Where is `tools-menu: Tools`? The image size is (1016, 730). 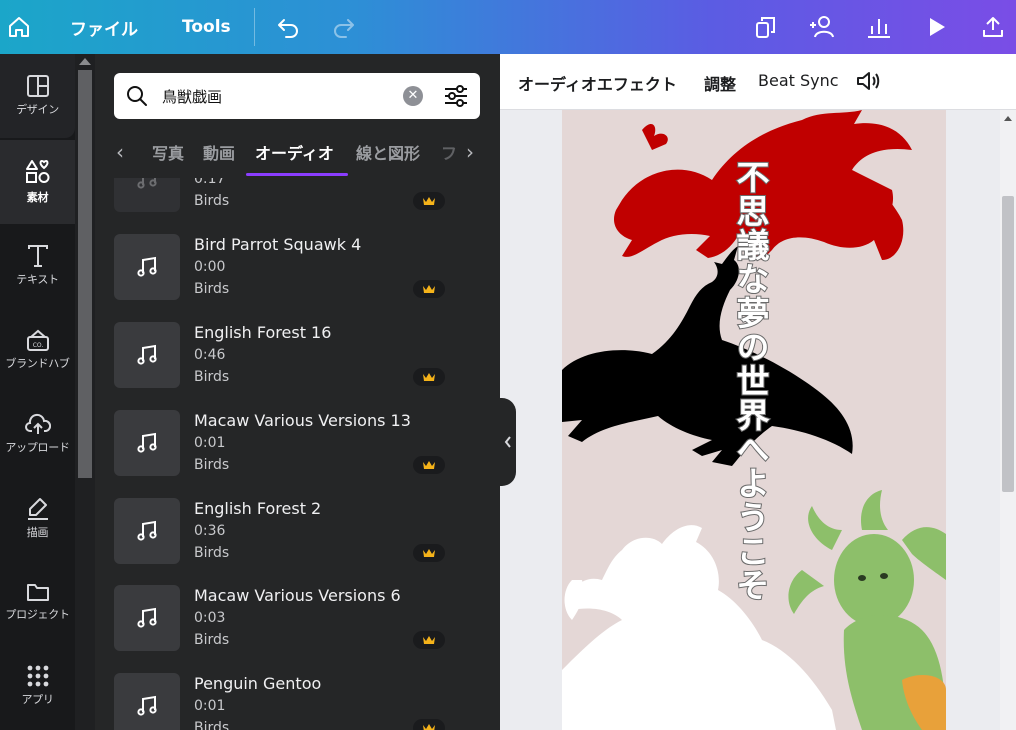
tools-menu: Tools is located at coordinates (206, 27).